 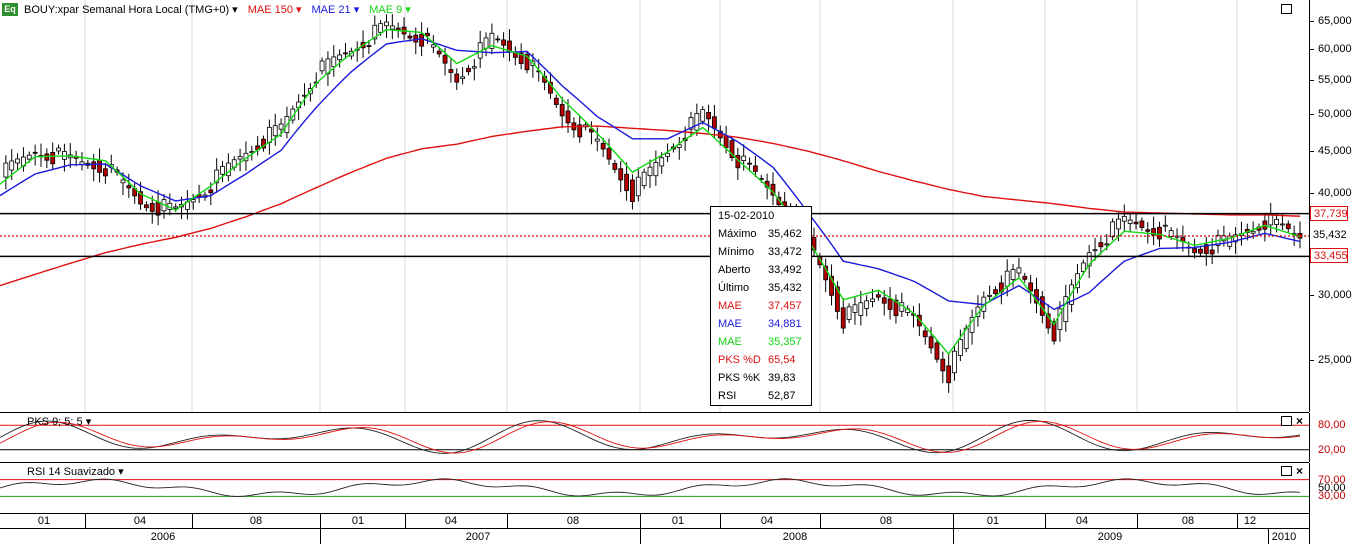 What do you see at coordinates (390, 9) in the screenshot?
I see `ma9-label: MAE 9 ▾` at bounding box center [390, 9].